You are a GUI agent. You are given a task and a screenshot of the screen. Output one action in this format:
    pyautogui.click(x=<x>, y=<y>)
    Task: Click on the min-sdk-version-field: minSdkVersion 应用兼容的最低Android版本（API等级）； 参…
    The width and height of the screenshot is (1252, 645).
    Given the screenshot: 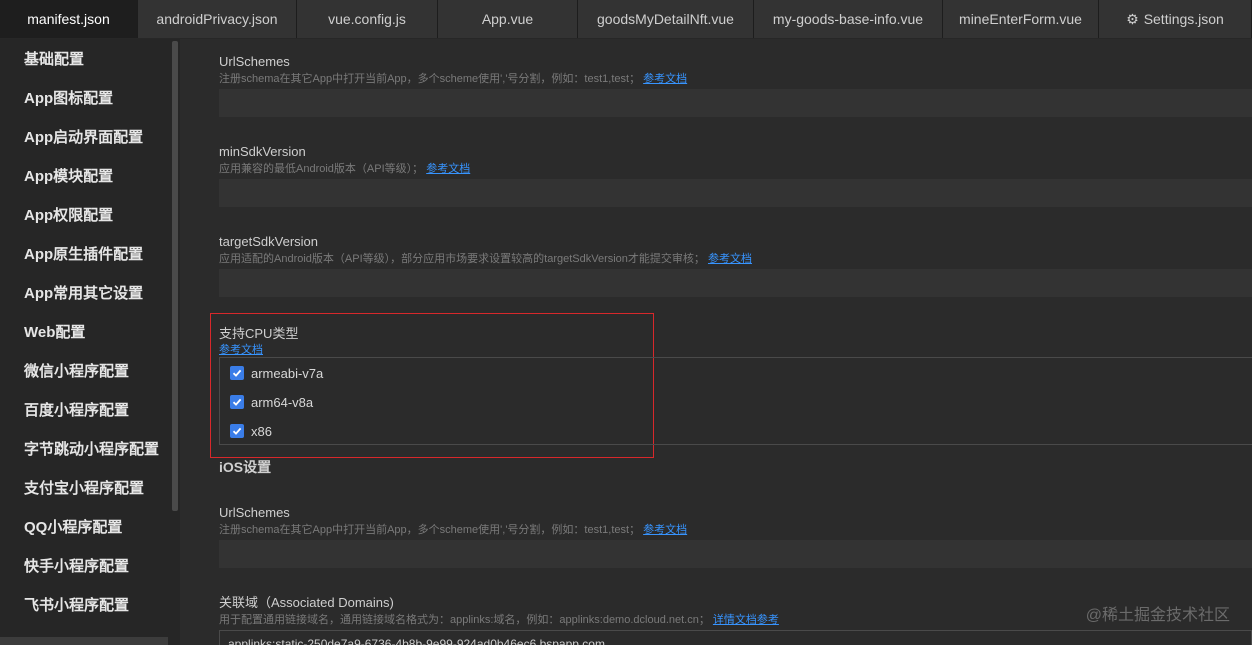 What is the action you would take?
    pyautogui.click(x=735, y=175)
    